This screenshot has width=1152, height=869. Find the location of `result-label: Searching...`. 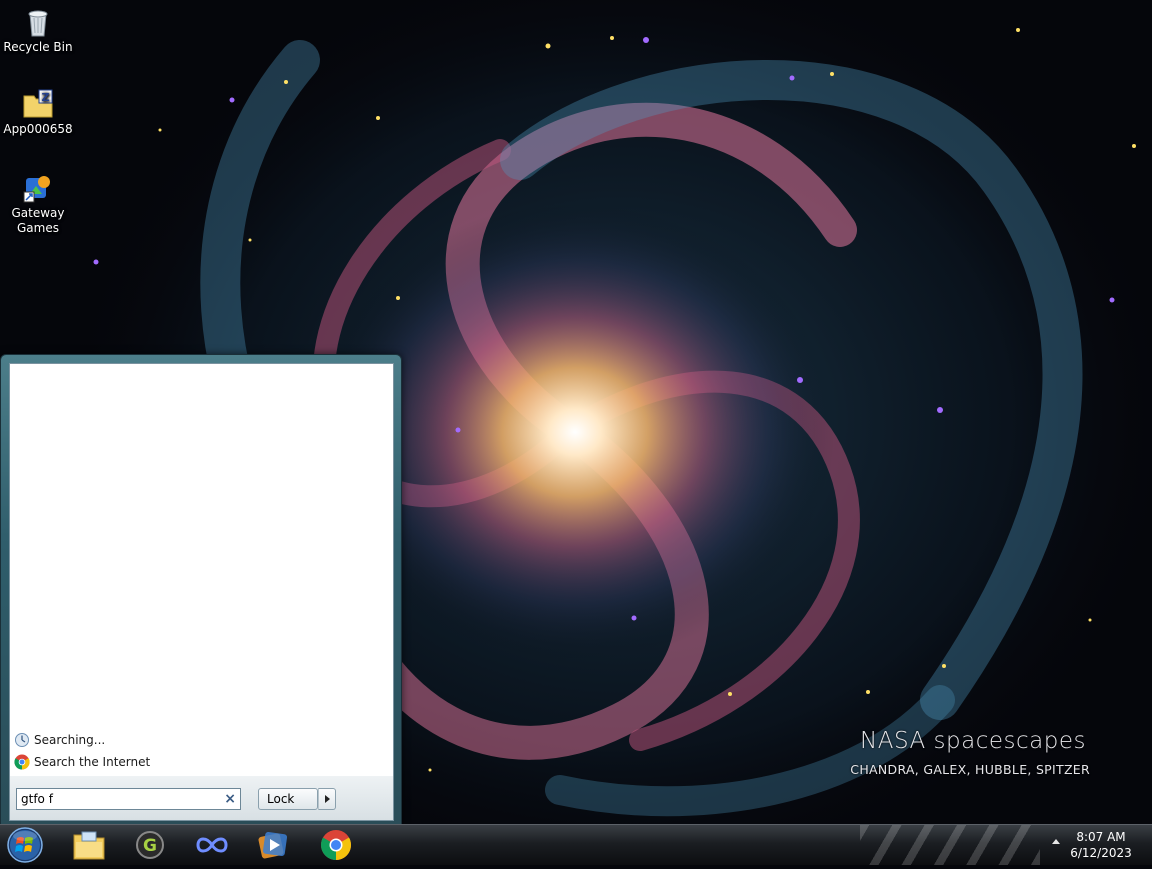

result-label: Searching... is located at coordinates (70, 740).